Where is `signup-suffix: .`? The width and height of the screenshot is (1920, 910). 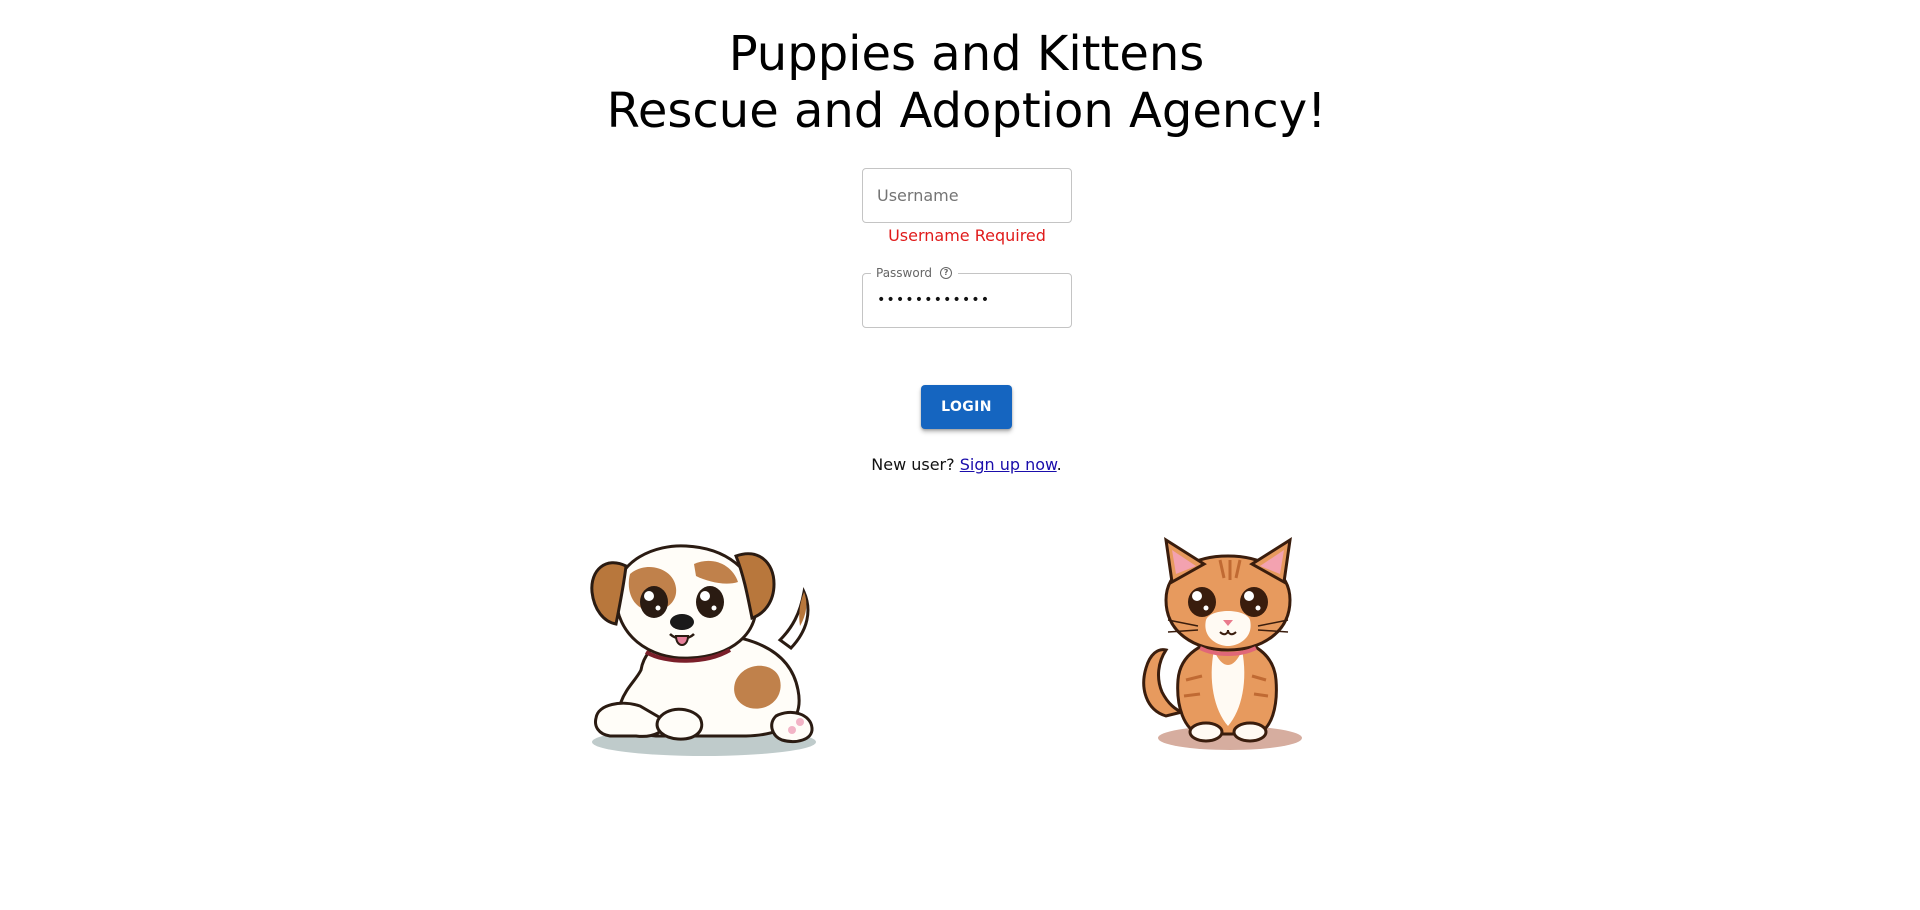
signup-suffix: . is located at coordinates (1059, 464).